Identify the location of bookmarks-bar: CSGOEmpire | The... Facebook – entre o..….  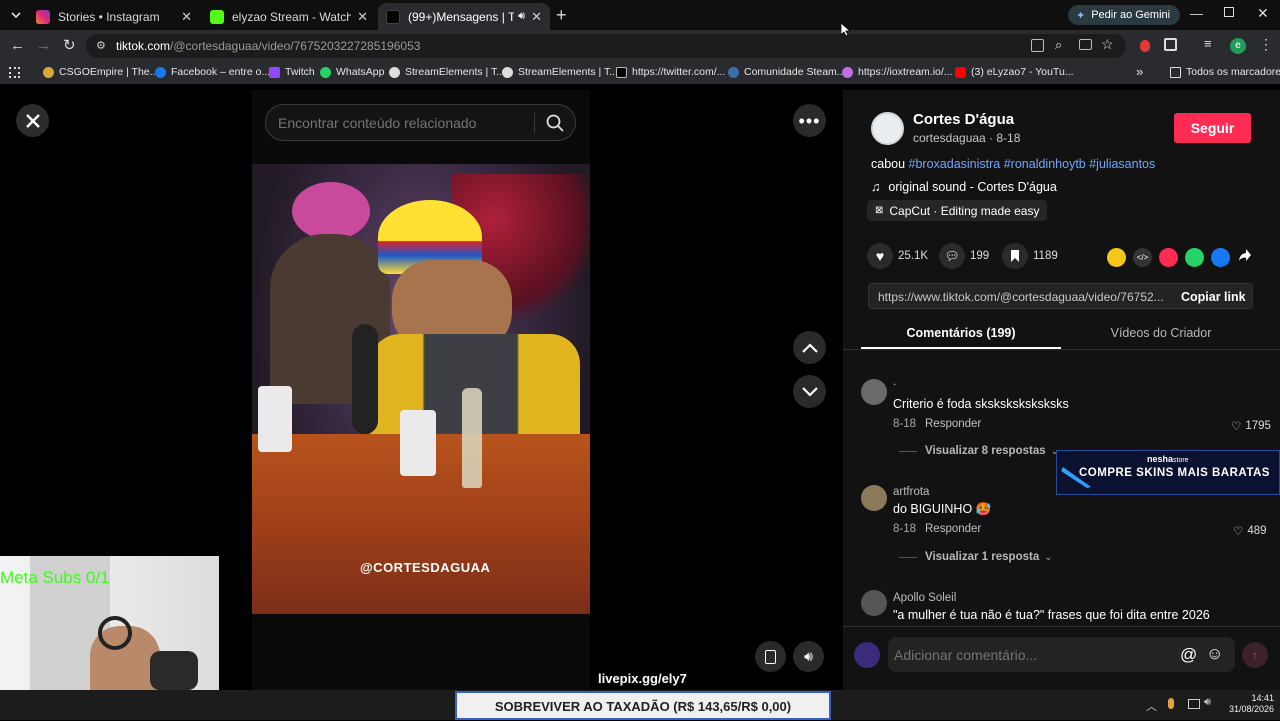
(640, 73).